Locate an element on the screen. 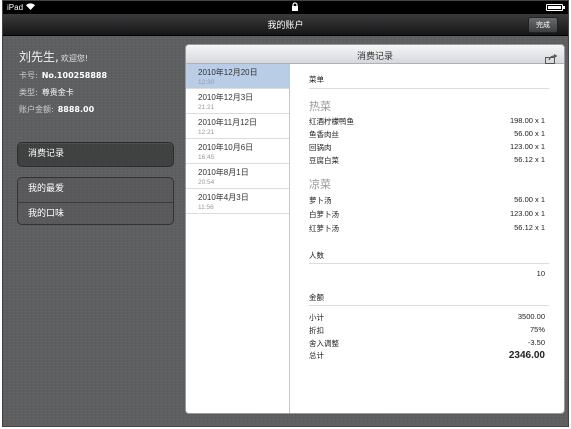 This screenshot has width=571, height=429. record-row: 2010年8月1日 20:54 is located at coordinates (237, 176).